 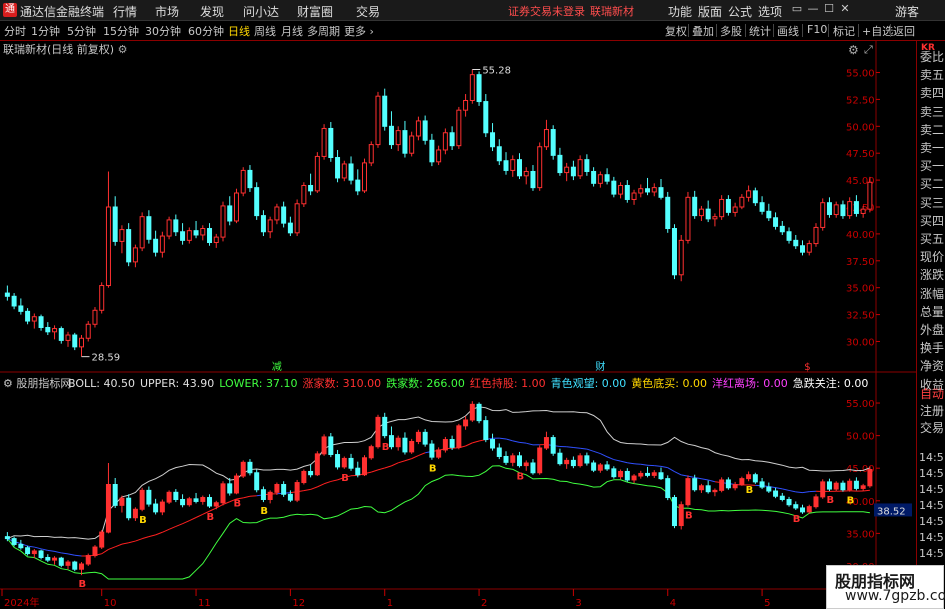 What do you see at coordinates (760, 31) in the screenshot?
I see `tool-stats: 统计` at bounding box center [760, 31].